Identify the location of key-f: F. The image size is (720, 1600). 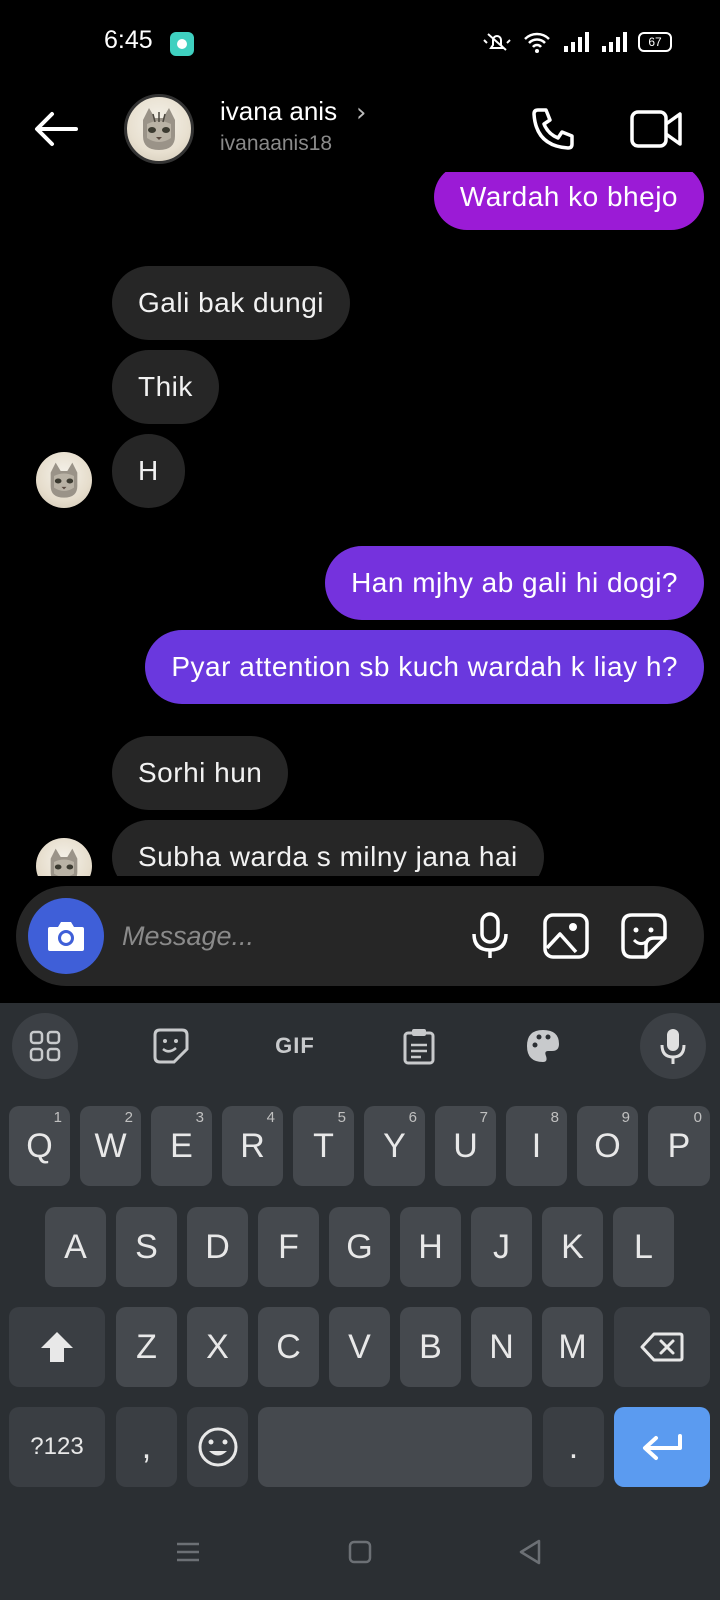
(288, 1247).